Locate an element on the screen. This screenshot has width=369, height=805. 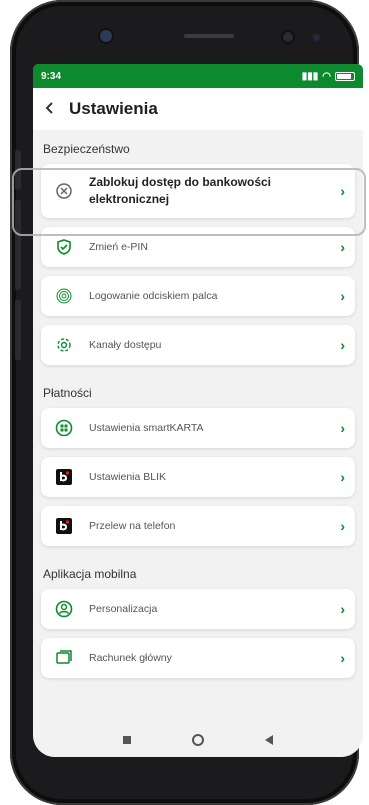
android-nav-bar is located at coordinates (198, 740).